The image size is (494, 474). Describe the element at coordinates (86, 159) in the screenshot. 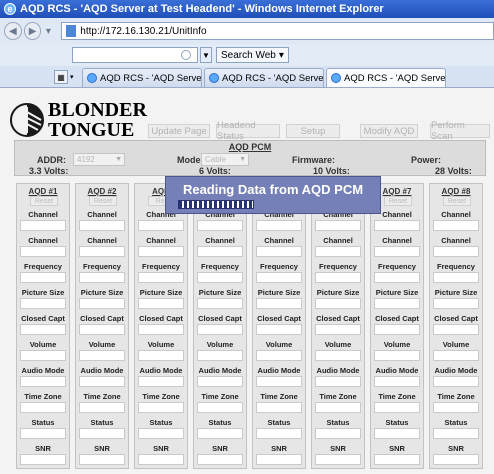

I see `addr-value: 4192` at that location.